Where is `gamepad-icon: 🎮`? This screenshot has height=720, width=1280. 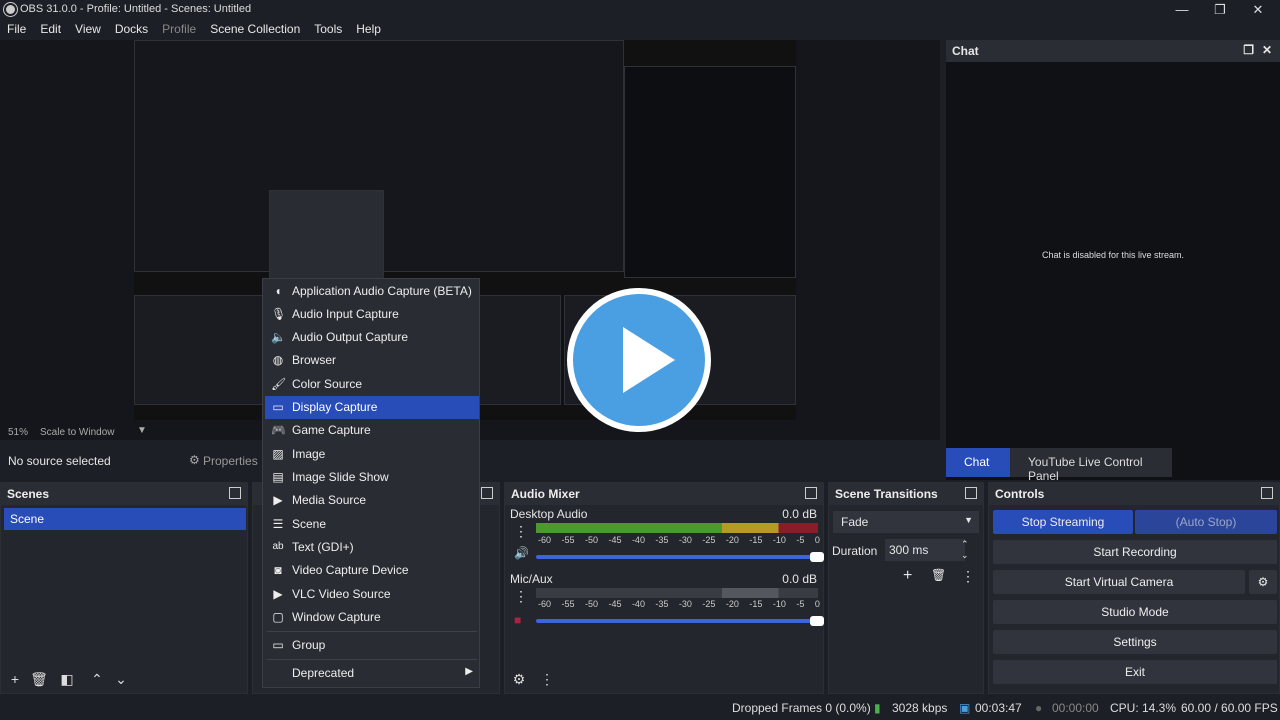
gamepad-icon: 🎮 is located at coordinates (278, 430).